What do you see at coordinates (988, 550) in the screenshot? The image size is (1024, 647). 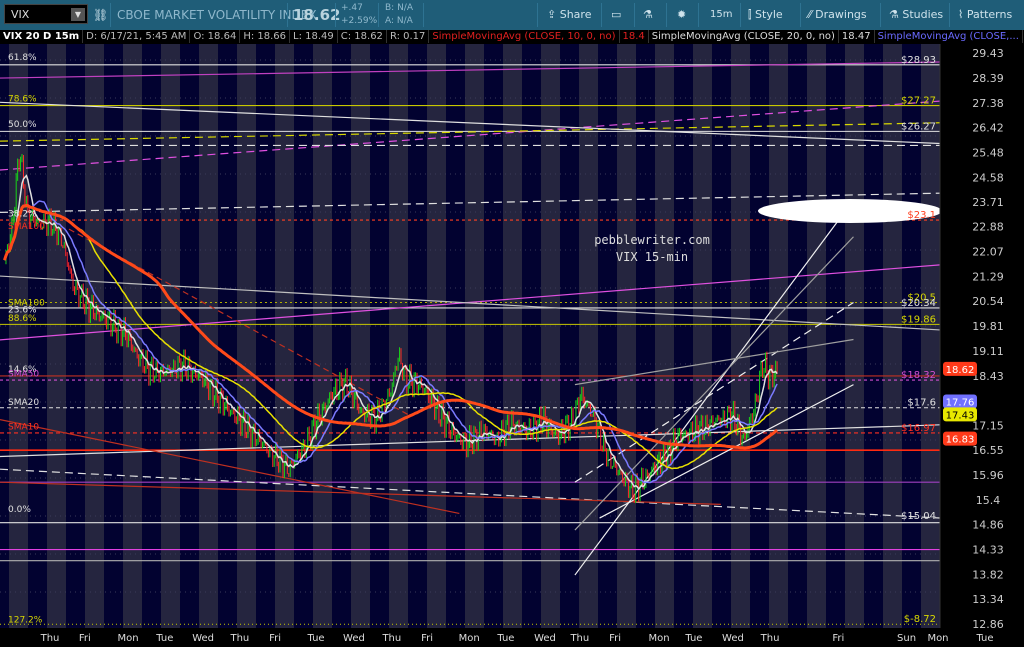 I see `y-tick-label: 14.33` at bounding box center [988, 550].